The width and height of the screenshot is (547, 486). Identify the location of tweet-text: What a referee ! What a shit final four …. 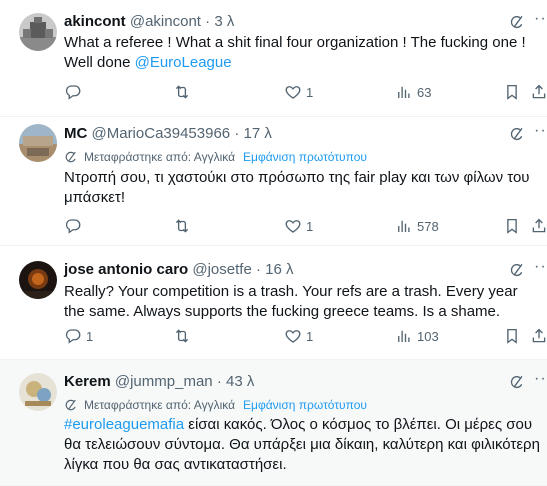
(302, 53).